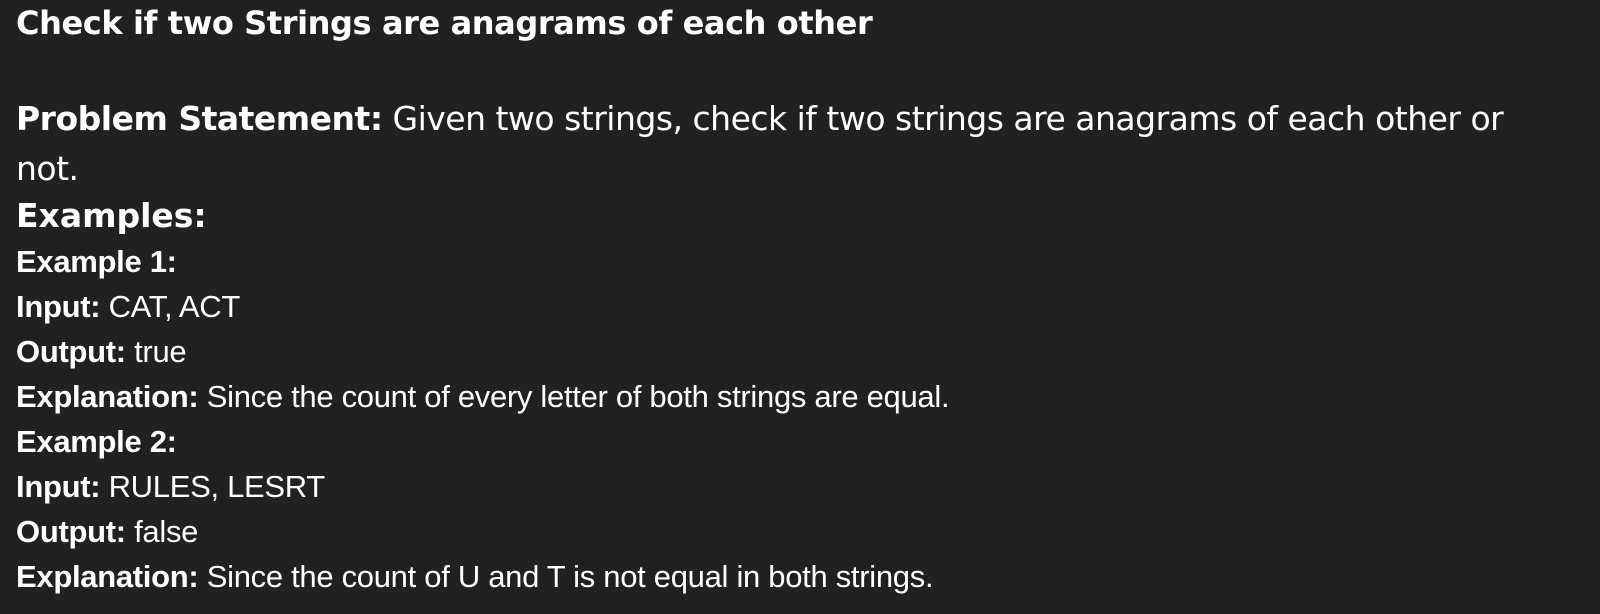 The width and height of the screenshot is (1600, 614). I want to click on example-2-input: Input: RULES, LESRT, so click(170, 487).